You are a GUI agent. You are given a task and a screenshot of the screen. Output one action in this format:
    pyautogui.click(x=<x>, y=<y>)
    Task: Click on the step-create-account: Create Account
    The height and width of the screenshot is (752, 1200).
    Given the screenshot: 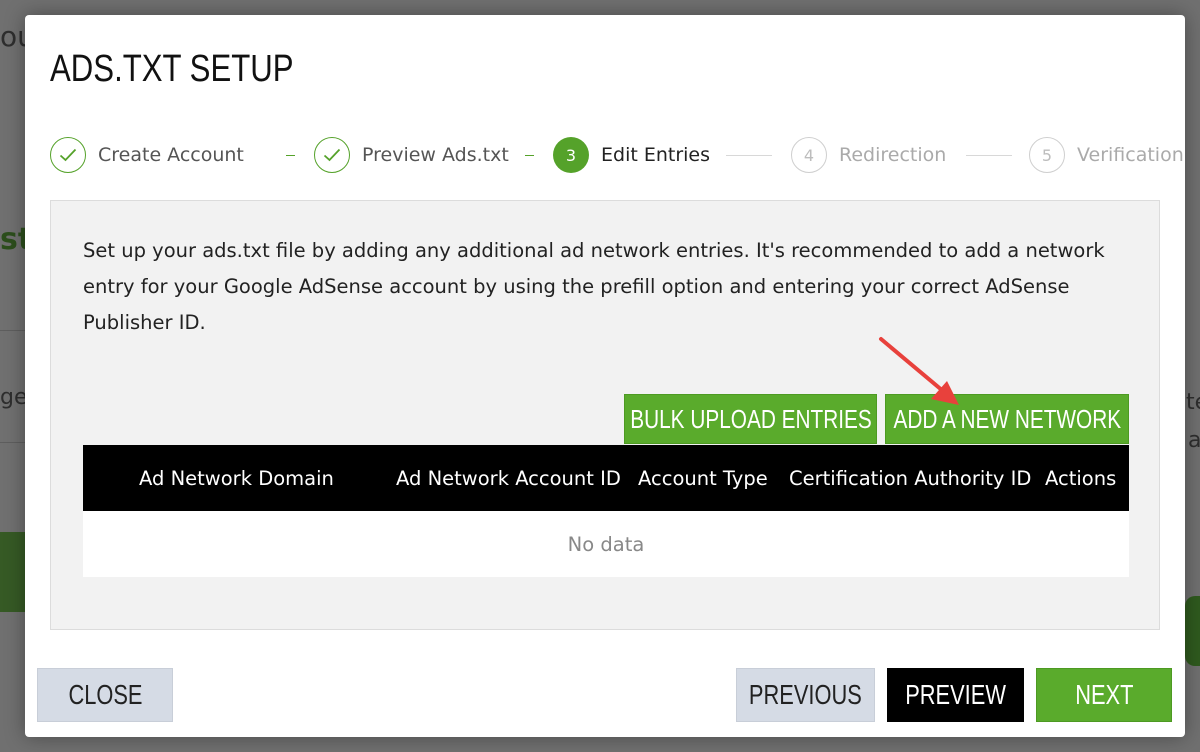 What is the action you would take?
    pyautogui.click(x=147, y=155)
    